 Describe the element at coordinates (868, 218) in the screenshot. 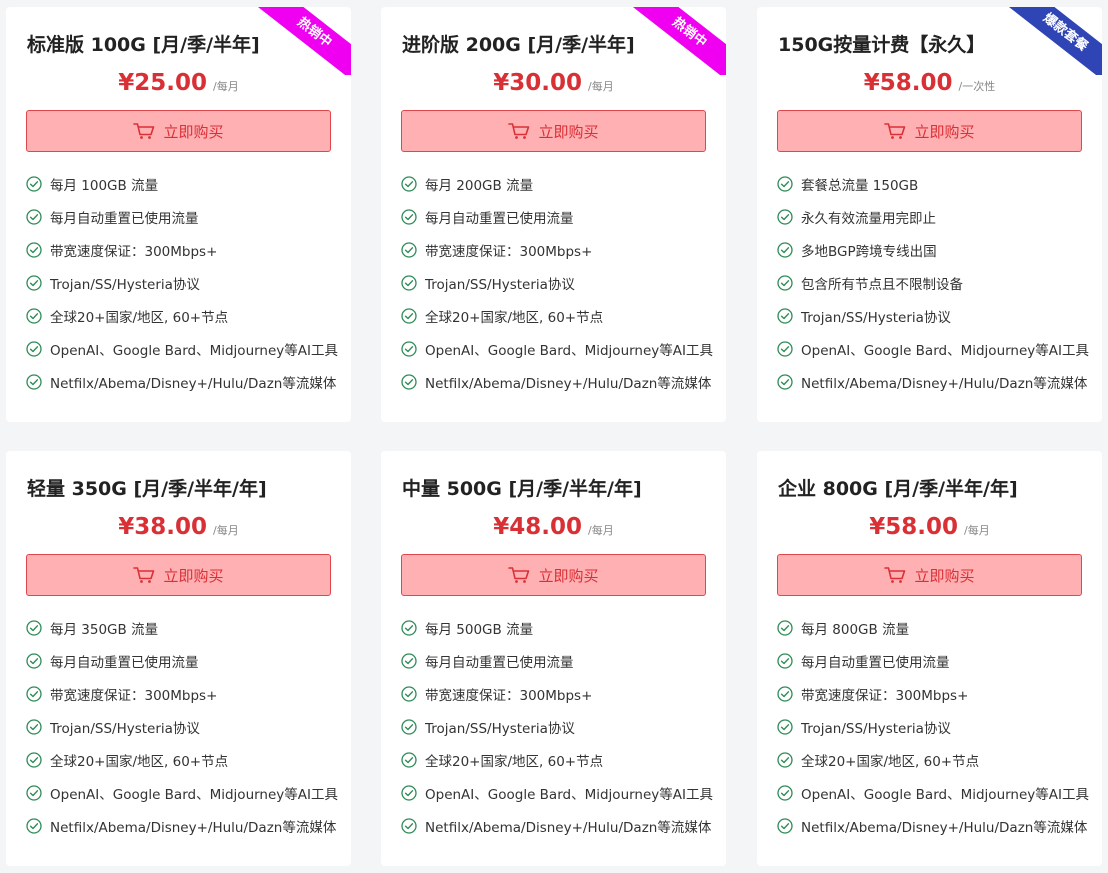

I see `feature-text: 永久有效流量用完即止` at that location.